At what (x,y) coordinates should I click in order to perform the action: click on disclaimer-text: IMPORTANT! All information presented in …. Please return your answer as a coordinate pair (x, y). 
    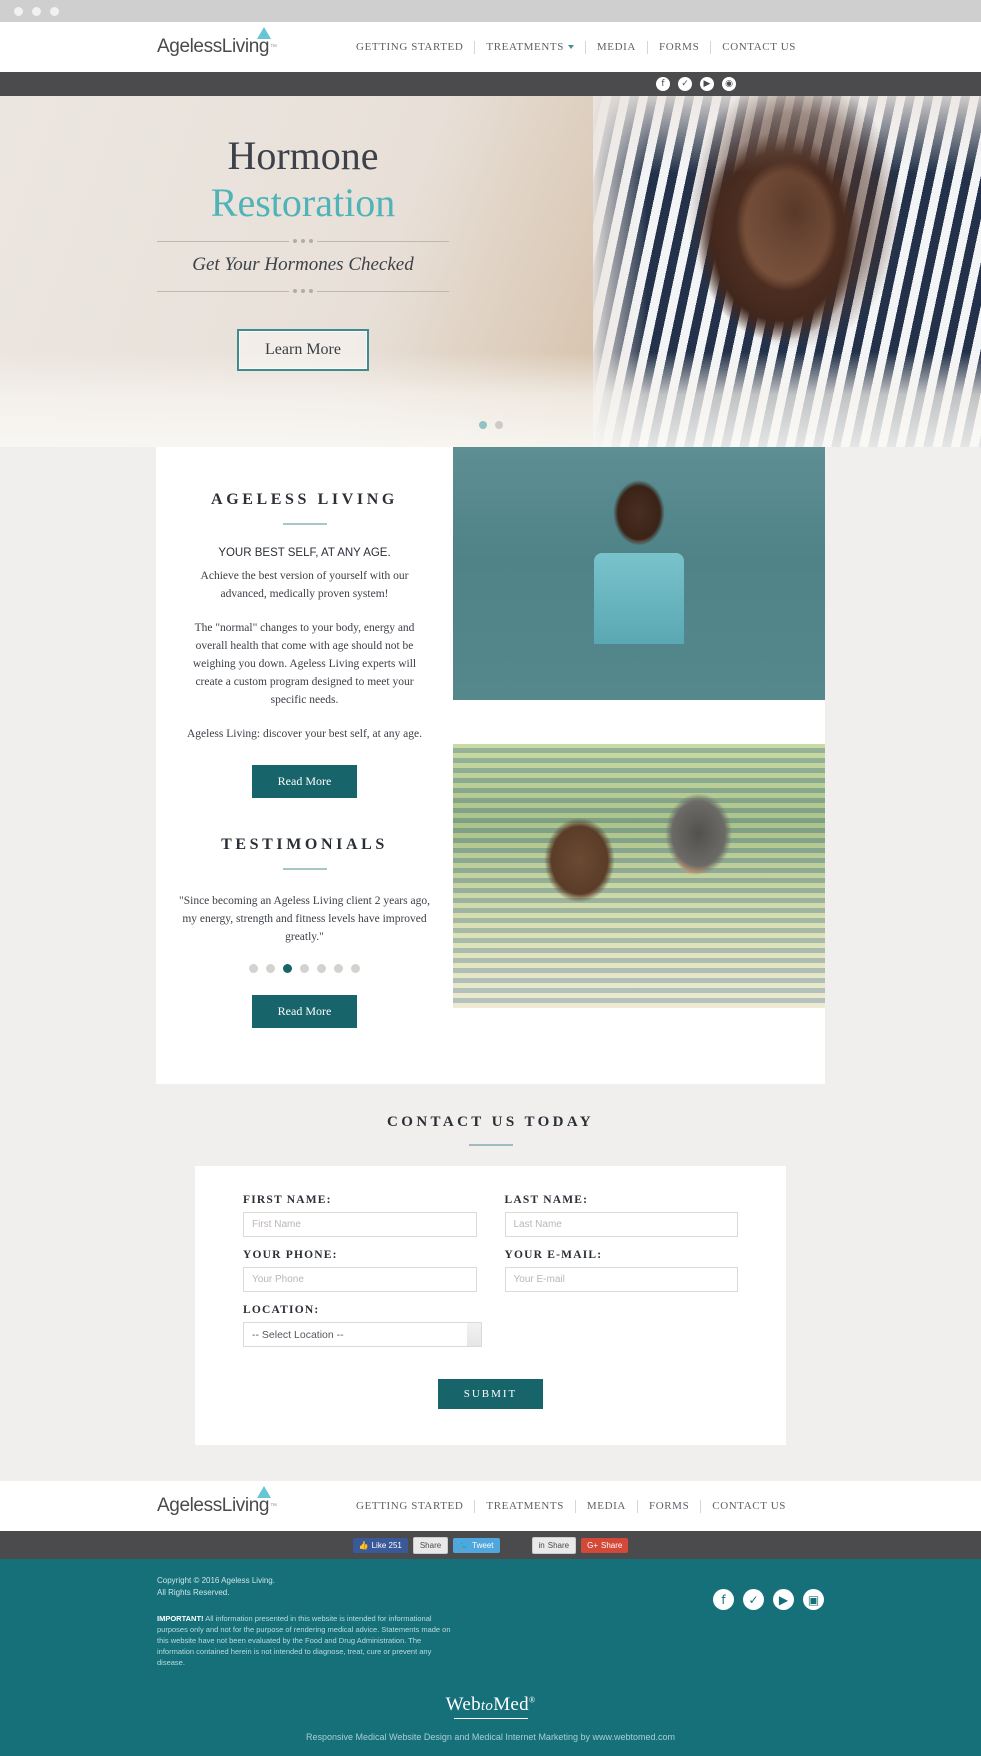
    Looking at the image, I should click on (307, 1640).